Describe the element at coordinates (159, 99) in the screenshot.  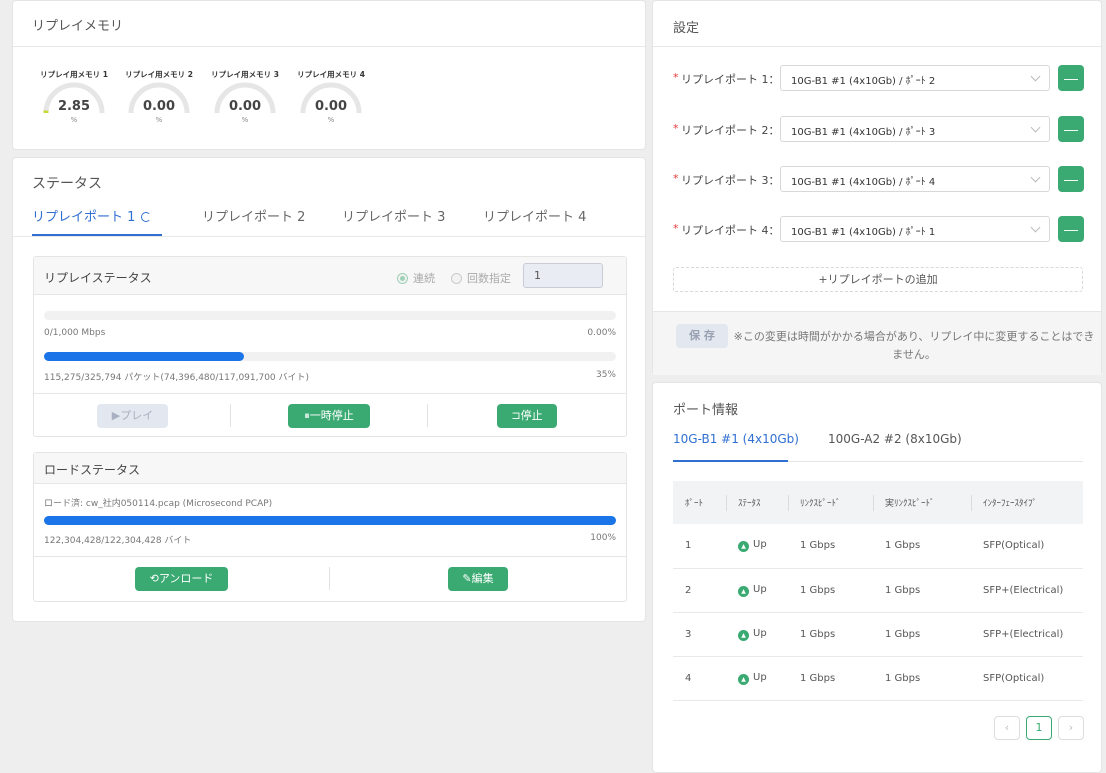
I see `memory-gauge-2: リプレイ用メモリ 2 0.00 %` at that location.